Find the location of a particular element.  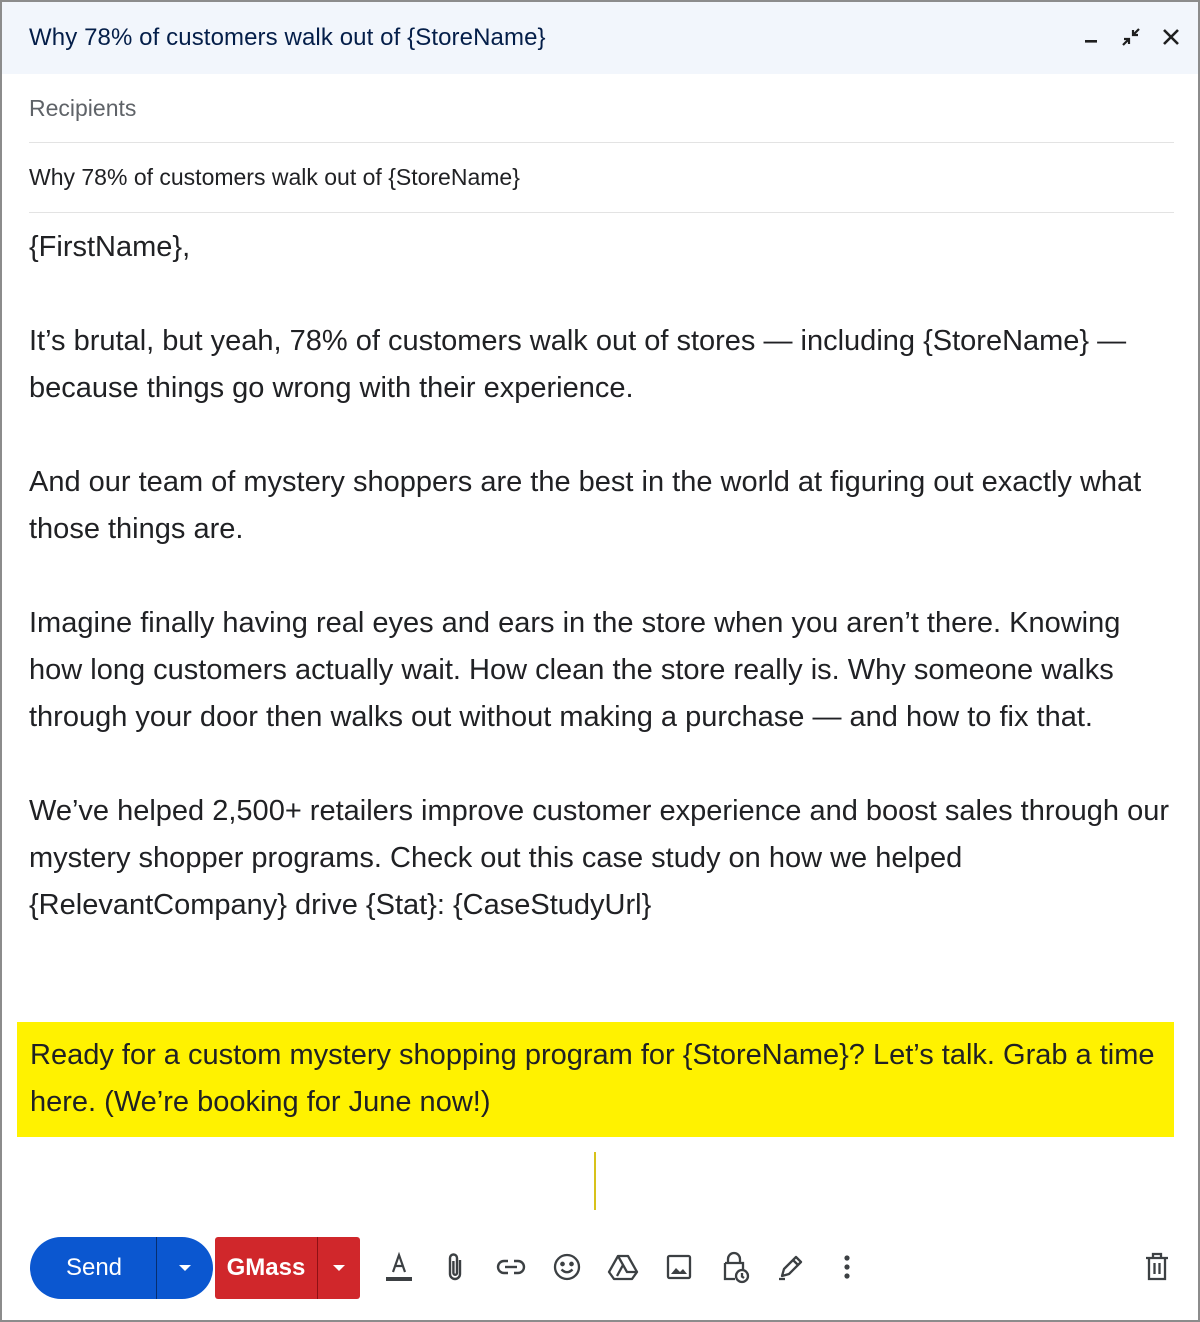

exit-fullscreen-icon is located at coordinates (1131, 37).